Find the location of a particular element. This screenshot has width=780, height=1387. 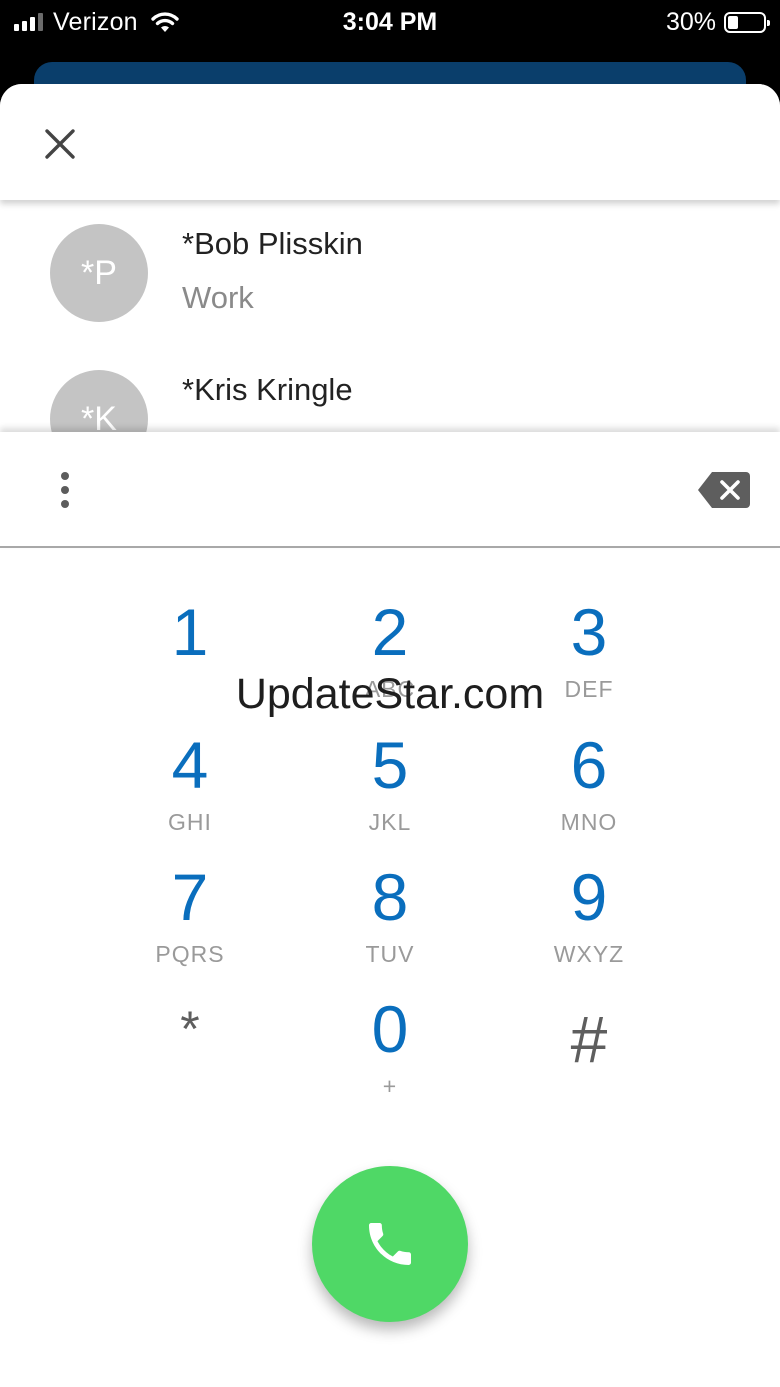

key-digit: 1 is located at coordinates (190, 632).